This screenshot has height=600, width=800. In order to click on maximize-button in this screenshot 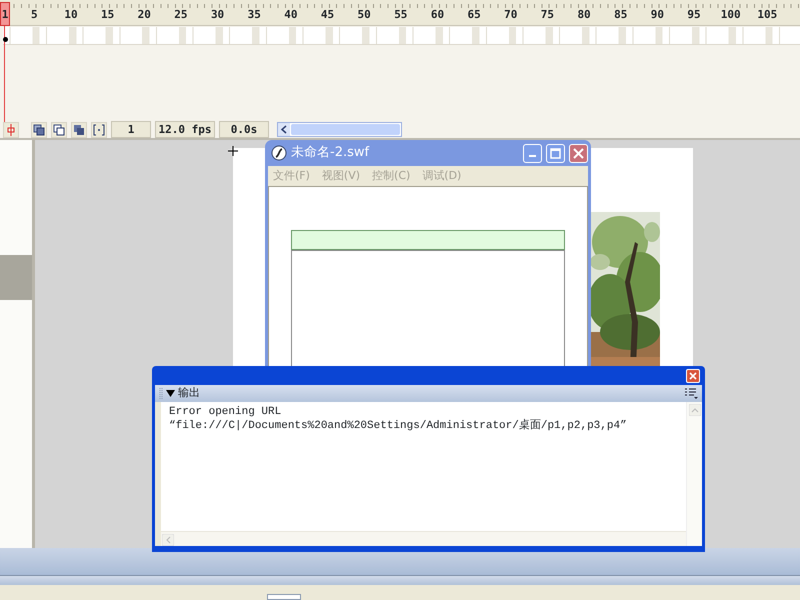, I will do `click(555, 153)`.